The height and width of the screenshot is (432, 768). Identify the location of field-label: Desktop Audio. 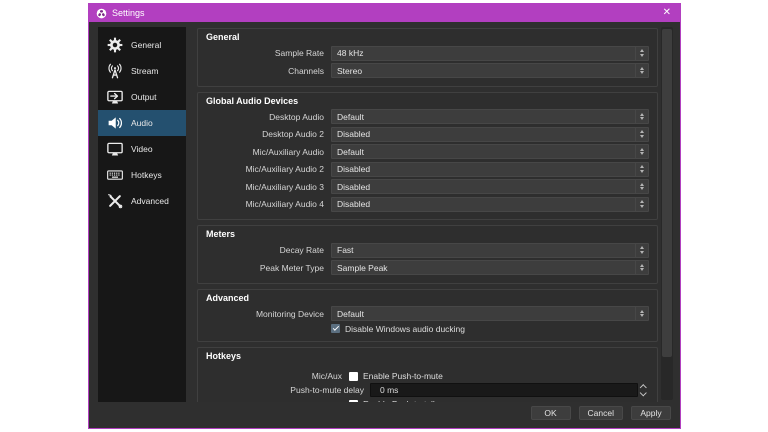
(296, 116).